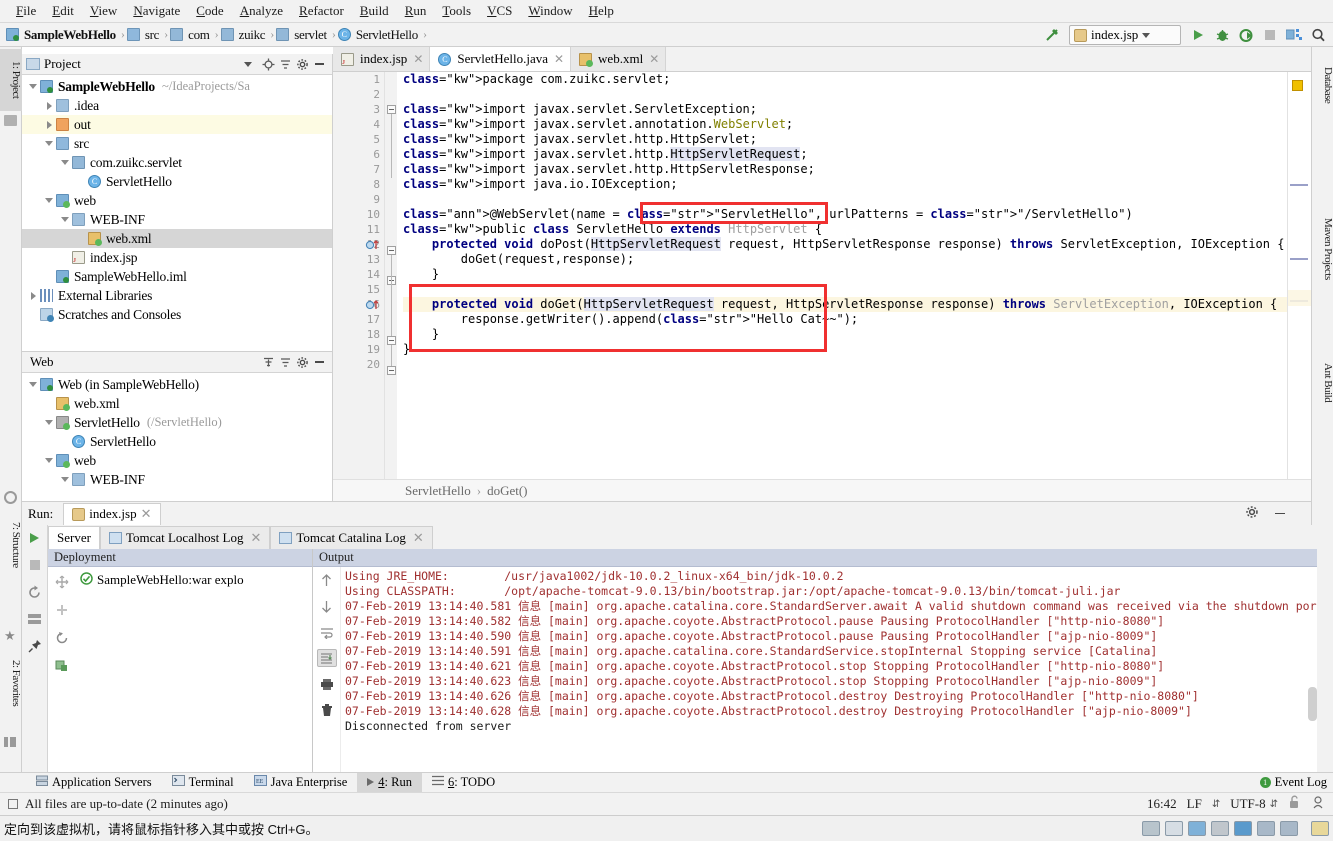 This screenshot has height=841, width=1333. I want to click on status-time: 16:42, so click(1162, 804).